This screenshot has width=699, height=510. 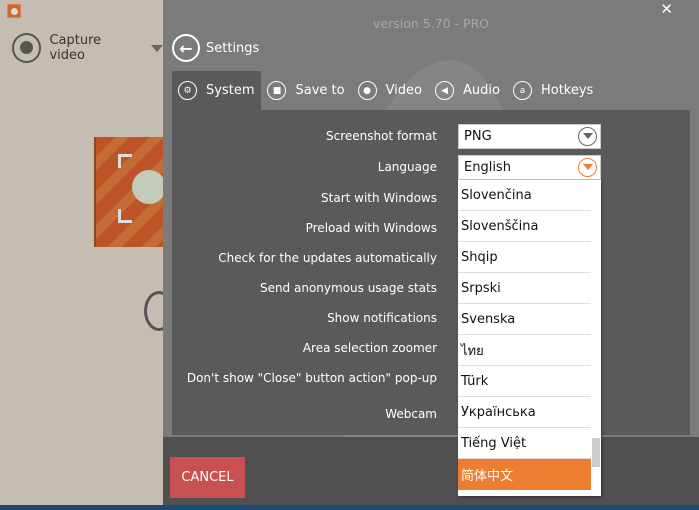 I want to click on language-option: Українська, so click(x=524, y=412).